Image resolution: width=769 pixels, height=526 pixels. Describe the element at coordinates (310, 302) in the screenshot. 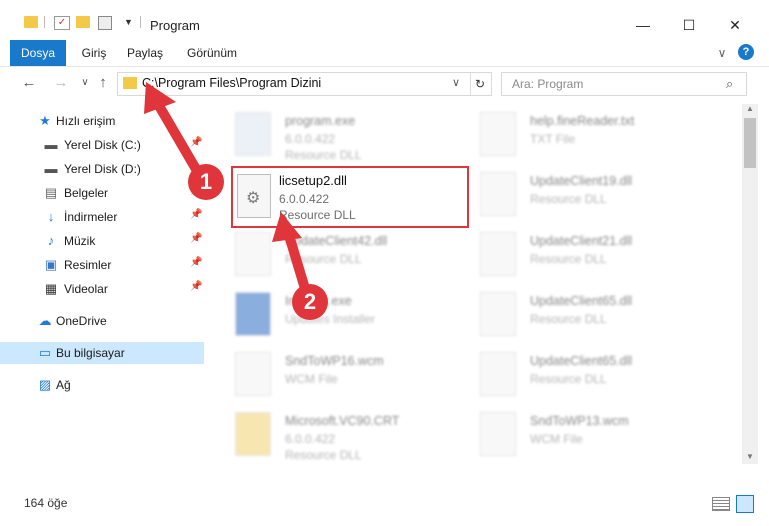

I see `step-2-callout: 2` at that location.